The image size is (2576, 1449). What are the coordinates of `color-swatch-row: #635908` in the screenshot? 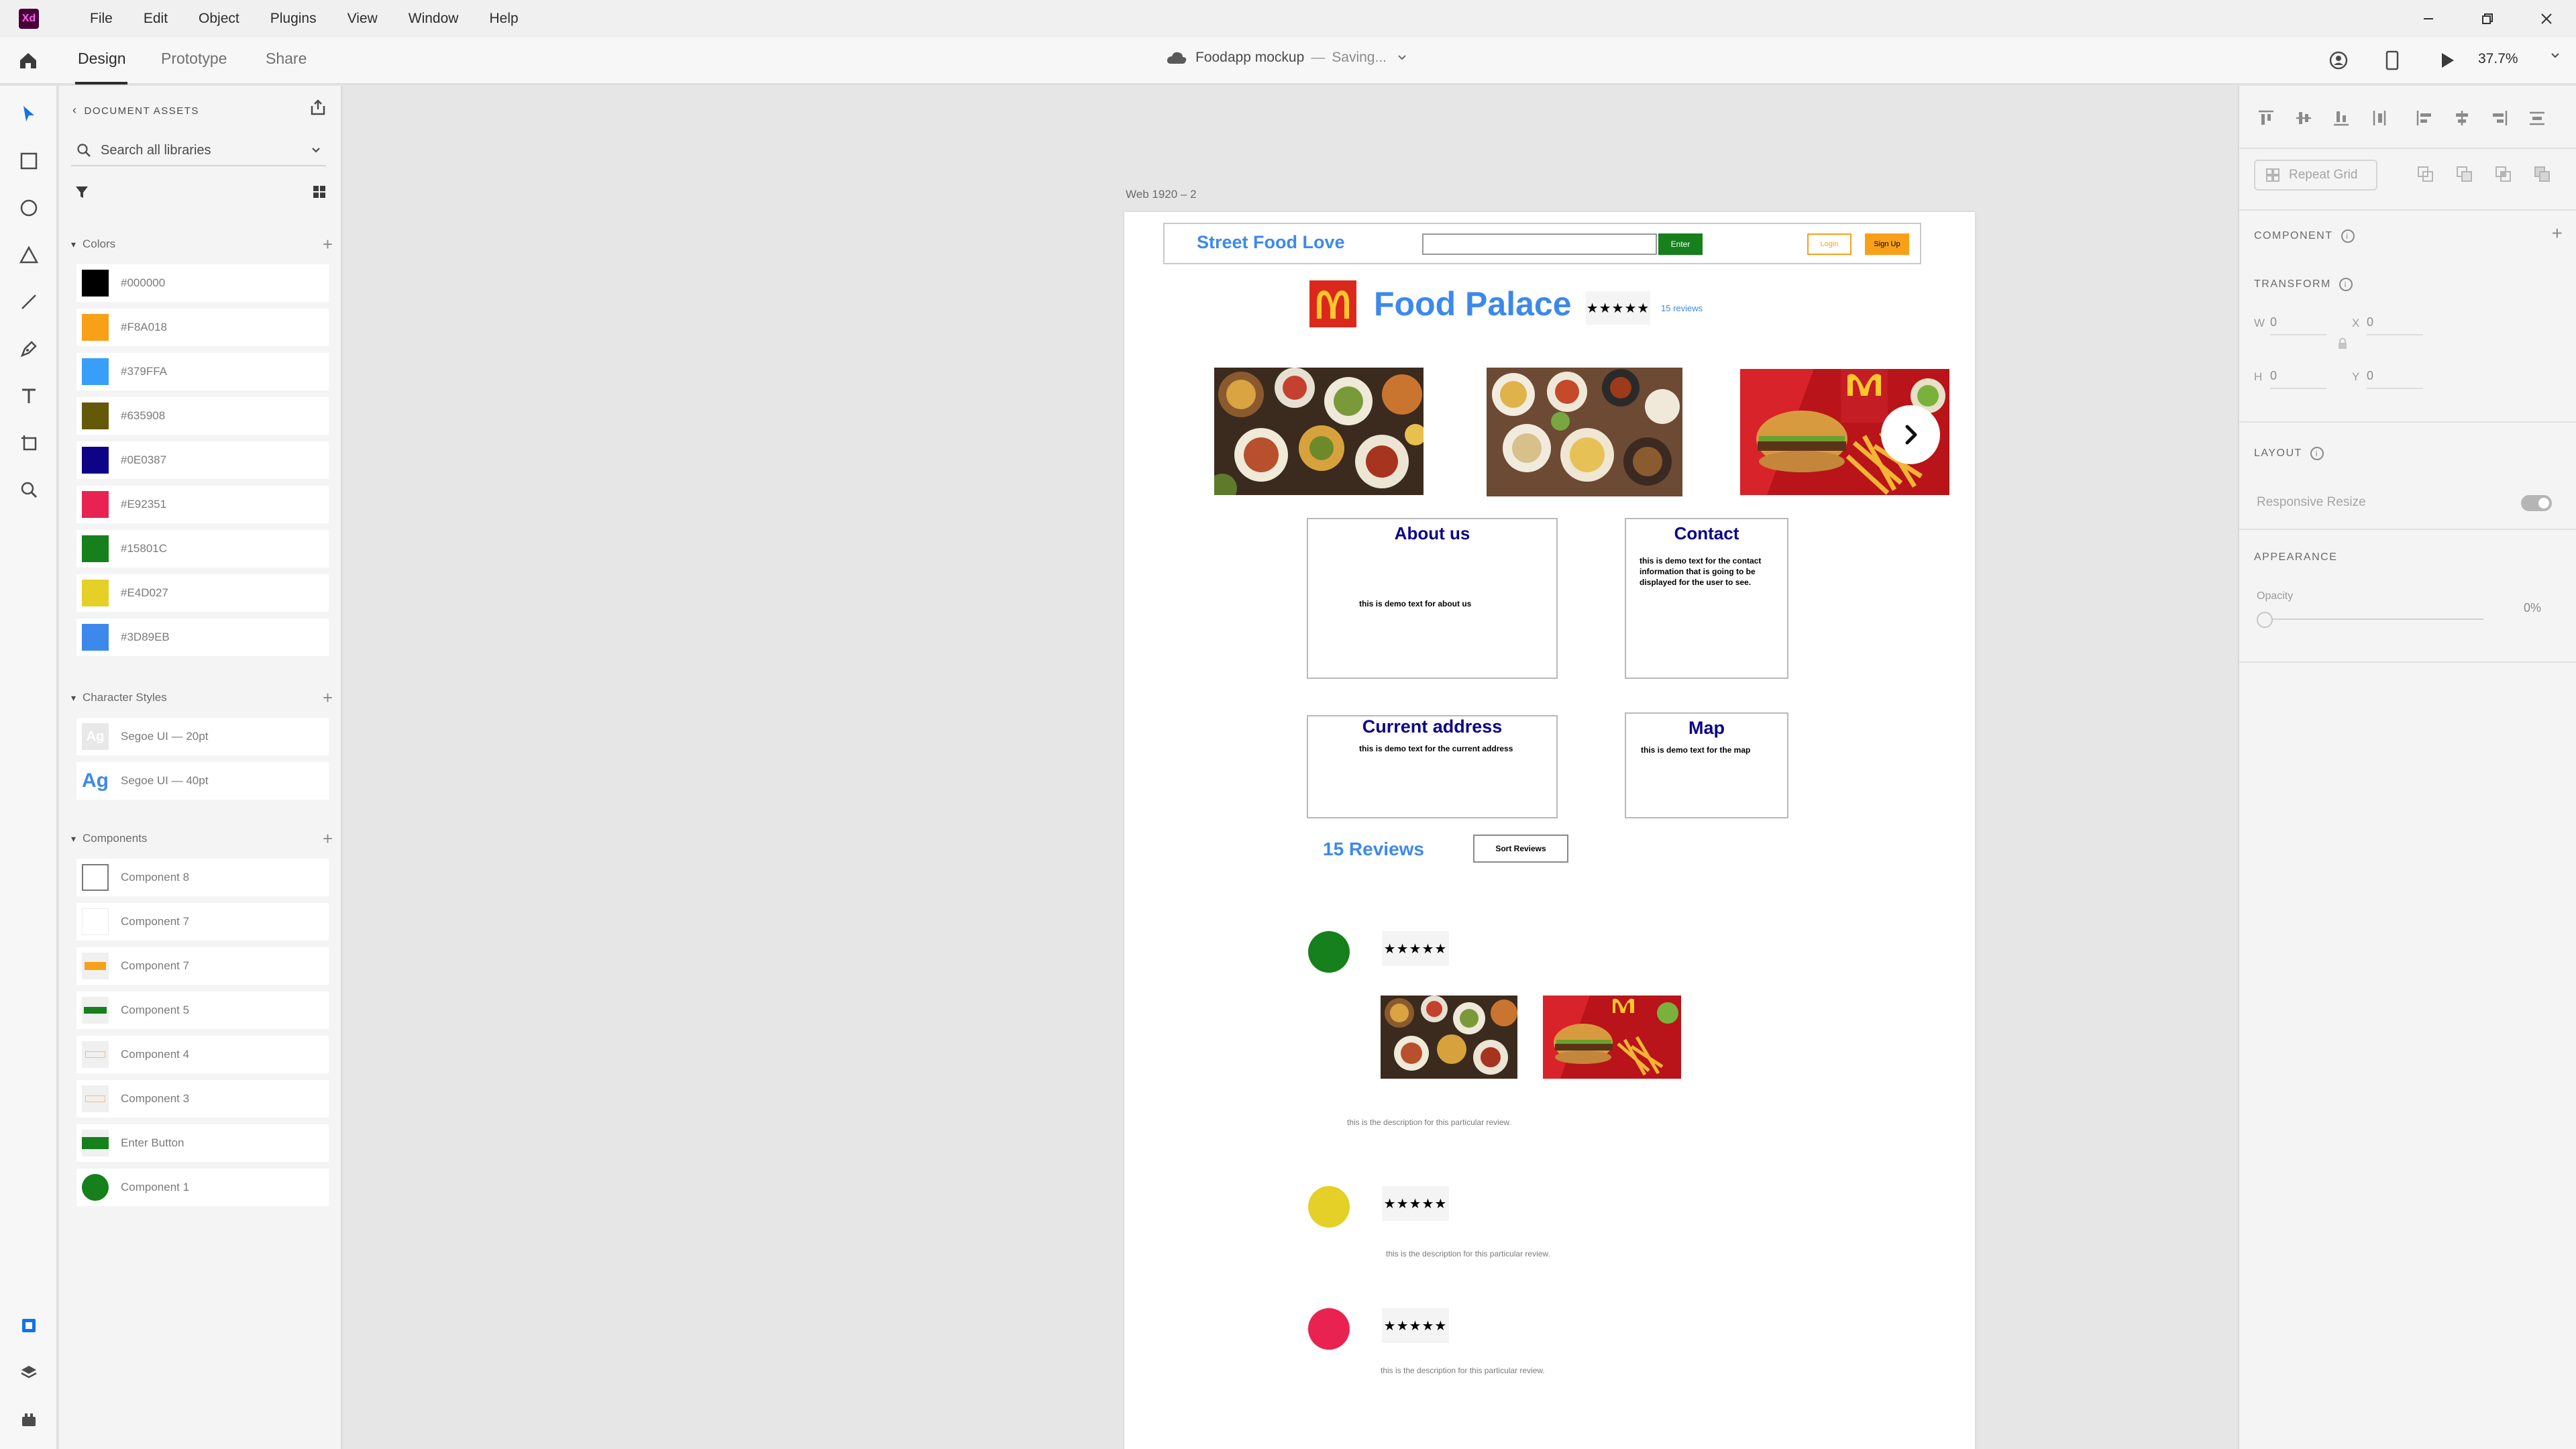 It's located at (202, 416).